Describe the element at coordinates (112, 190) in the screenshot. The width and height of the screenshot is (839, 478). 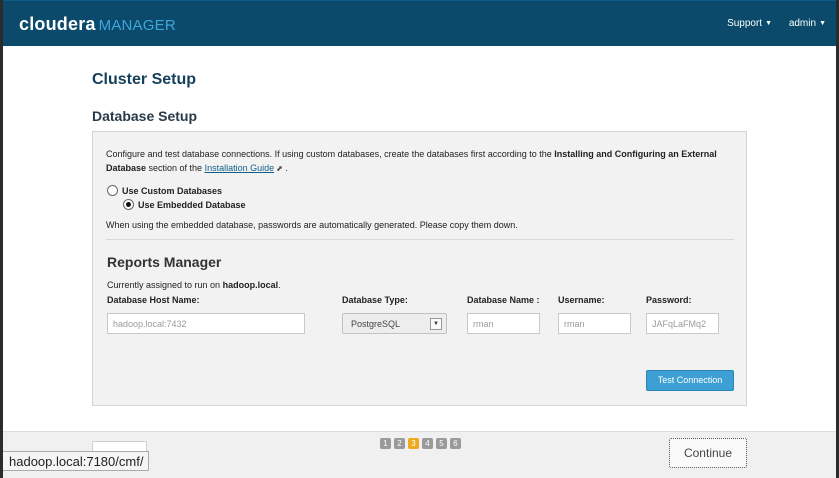
I see `radio-button` at that location.